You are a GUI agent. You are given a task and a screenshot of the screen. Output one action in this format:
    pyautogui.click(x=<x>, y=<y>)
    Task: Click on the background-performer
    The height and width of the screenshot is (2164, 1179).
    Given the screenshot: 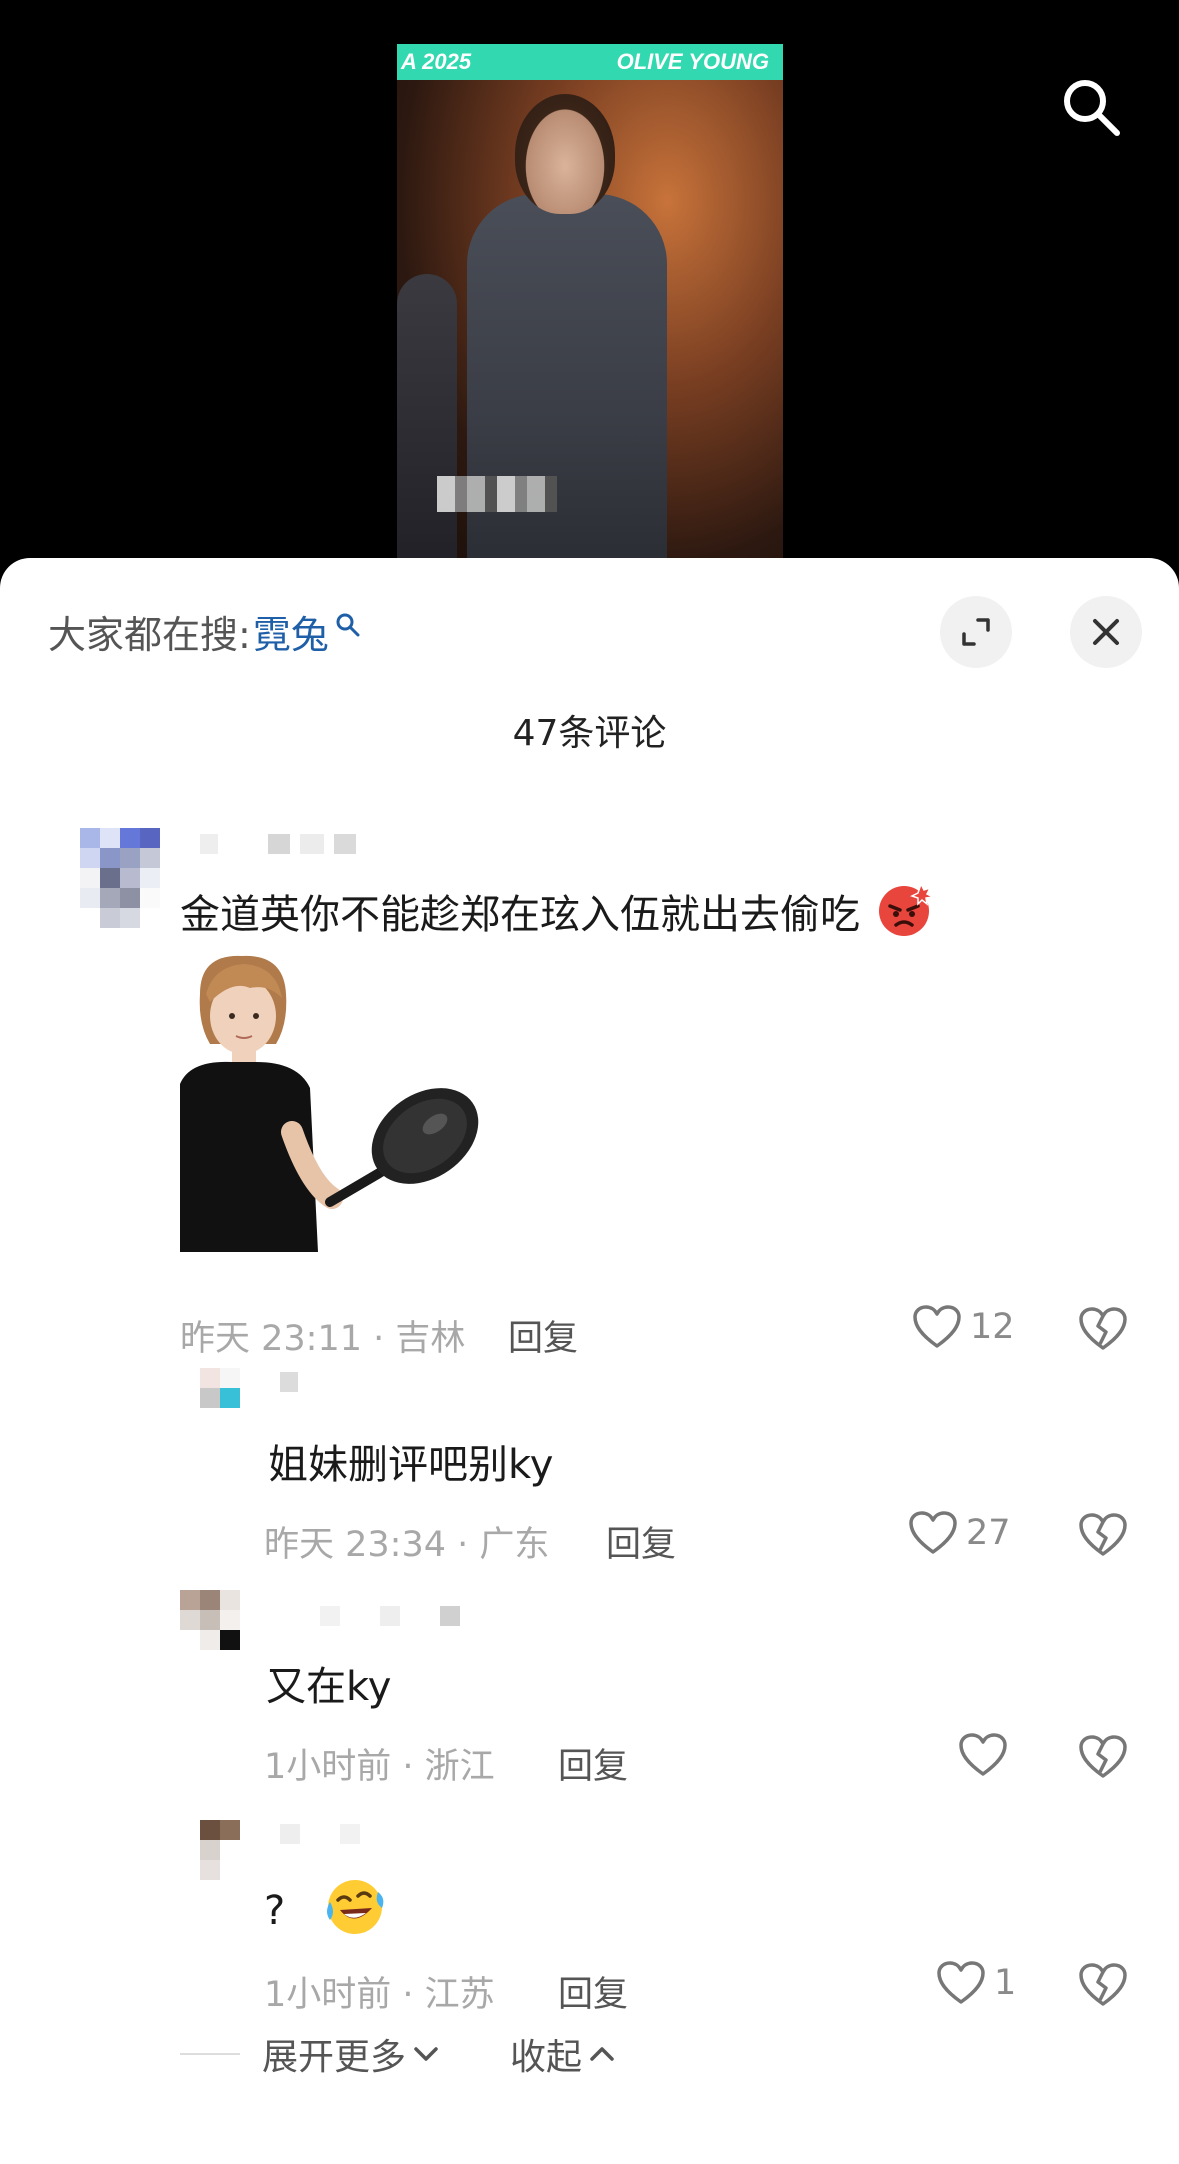 What is the action you would take?
    pyautogui.click(x=427, y=421)
    